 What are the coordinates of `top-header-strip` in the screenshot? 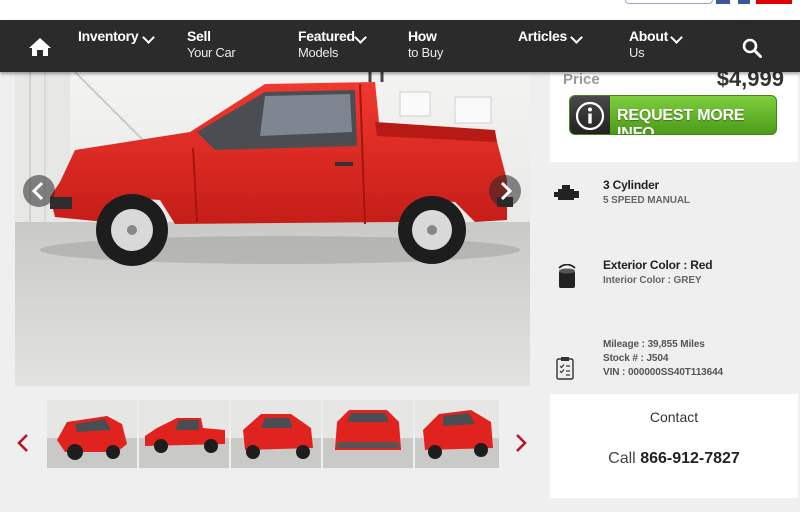 It's located at (400, 10).